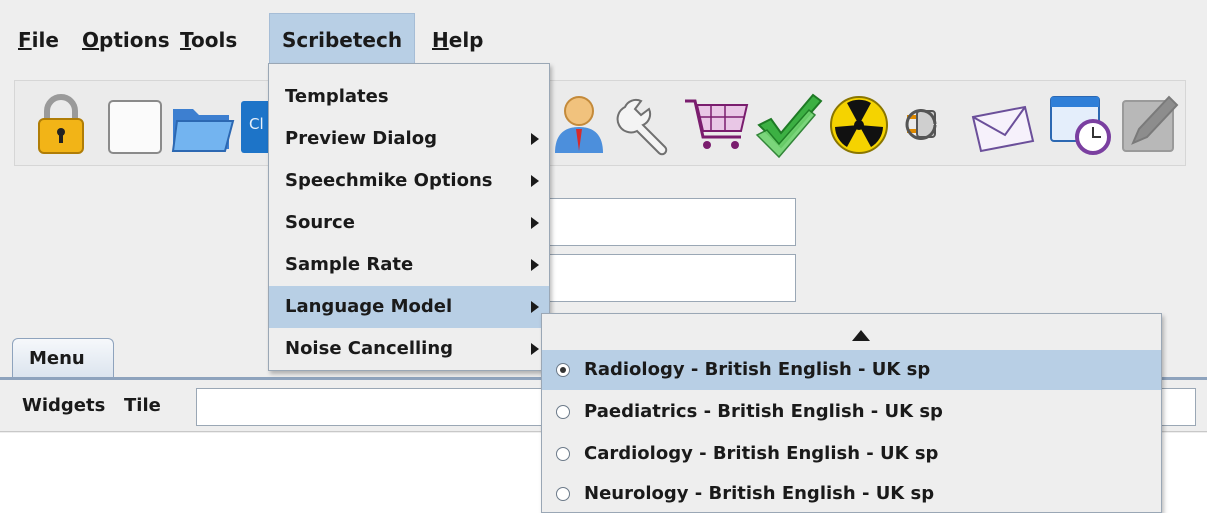  I want to click on language-option-neurology: Neurology - British English - UK sp, so click(851, 493).